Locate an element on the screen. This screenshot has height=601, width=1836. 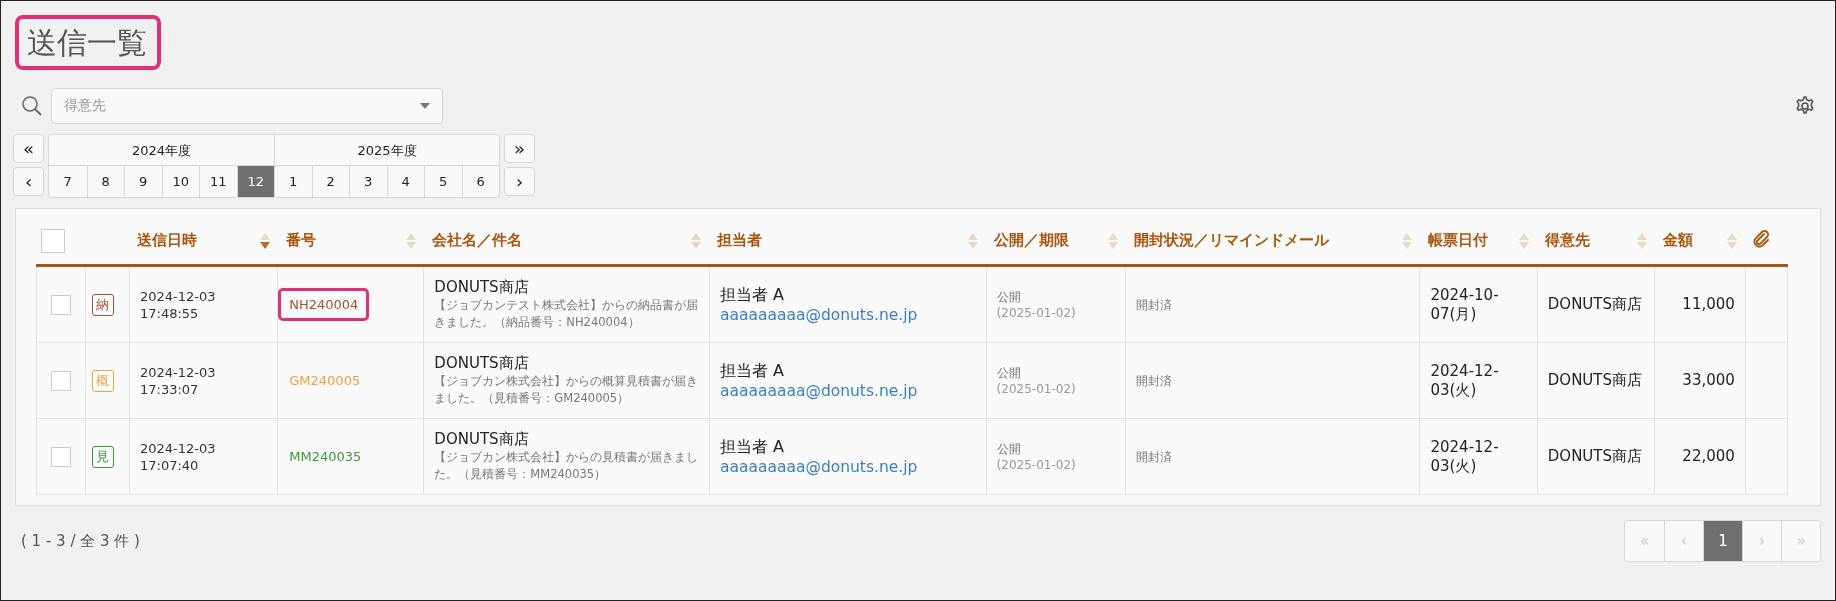
document-type-badge: 見 is located at coordinates (102, 456).